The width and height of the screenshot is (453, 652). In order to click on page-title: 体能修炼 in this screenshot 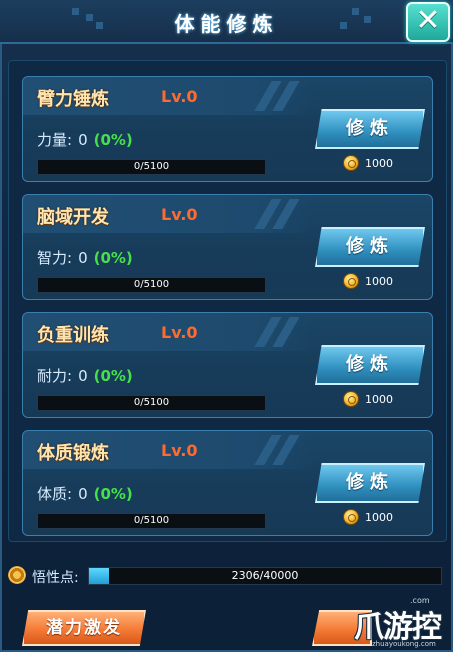, I will do `click(226, 24)`.